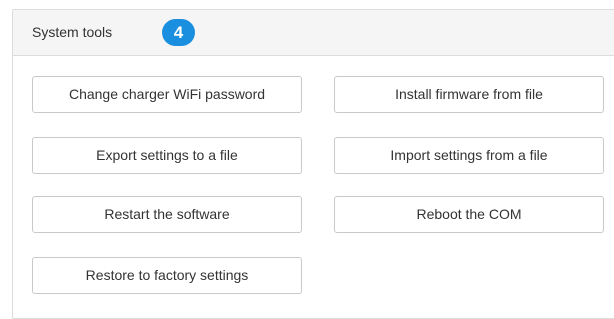 Image resolution: width=614 pixels, height=319 pixels. I want to click on export-settings-button: Export settings to a file, so click(167, 155).